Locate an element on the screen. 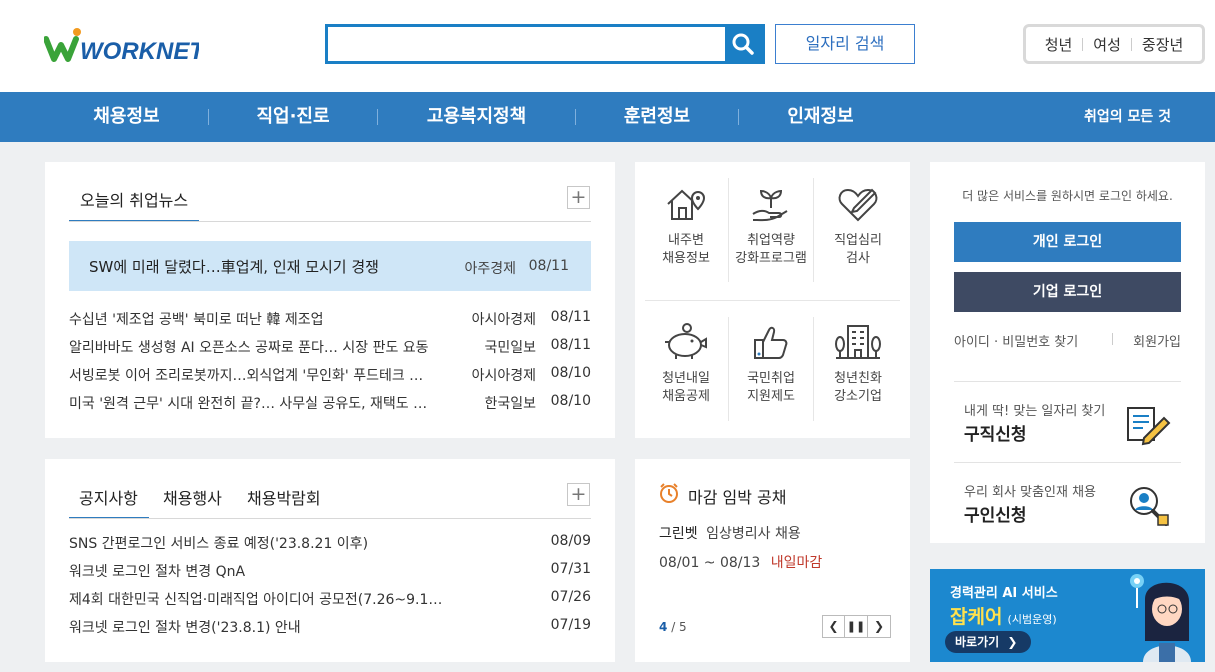  job-apply-title: 구직신청 is located at coordinates (995, 435).